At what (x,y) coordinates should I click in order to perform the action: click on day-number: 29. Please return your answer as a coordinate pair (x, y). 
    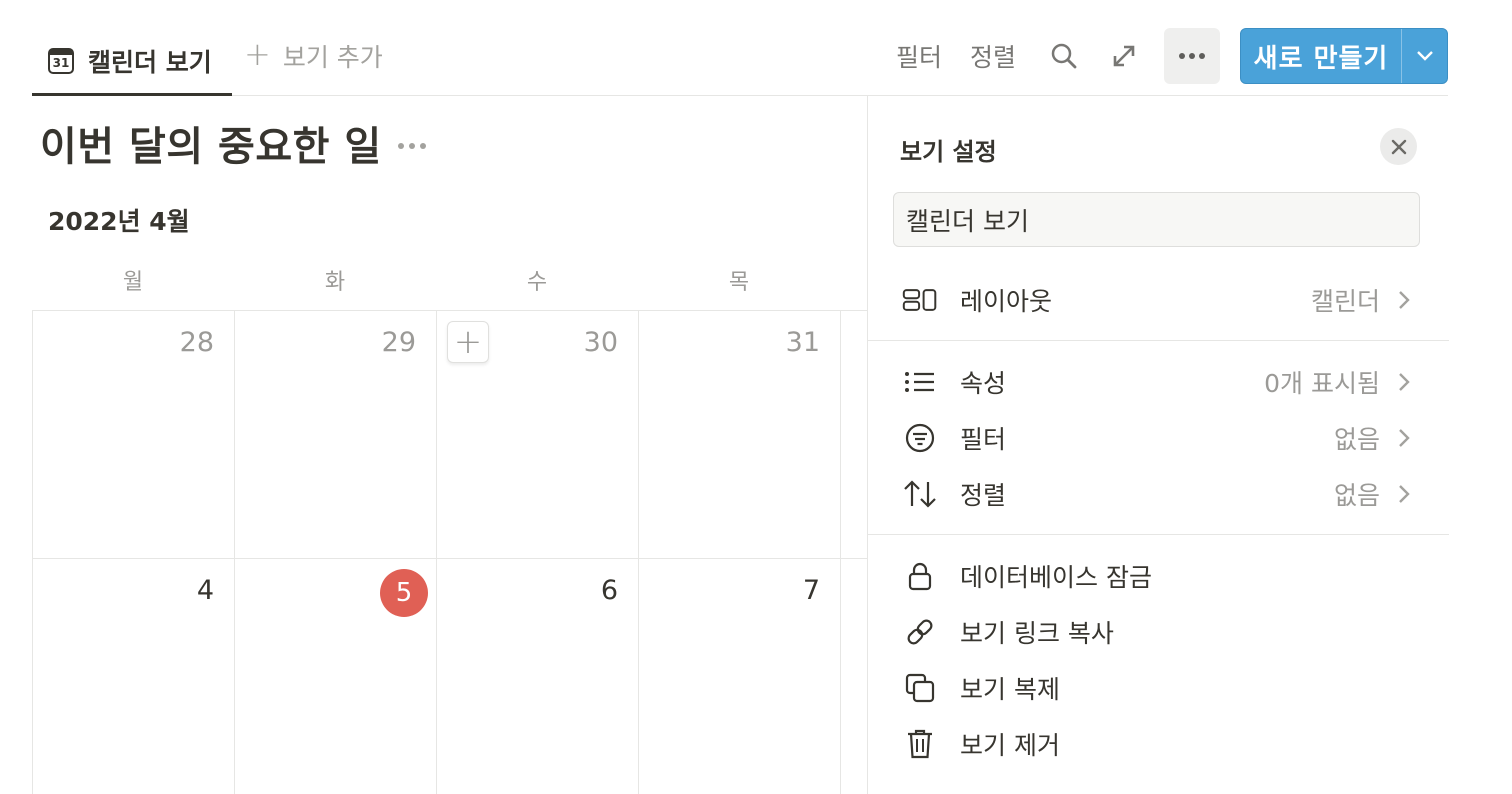
    Looking at the image, I should click on (398, 342).